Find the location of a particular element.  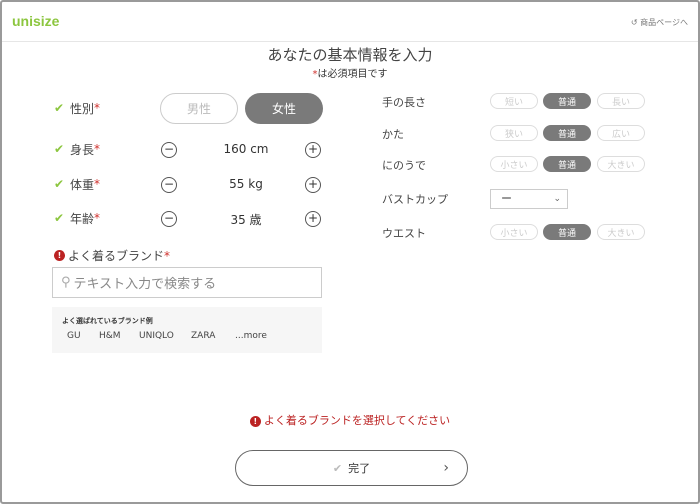

waist-normal: 普通 is located at coordinates (567, 232).